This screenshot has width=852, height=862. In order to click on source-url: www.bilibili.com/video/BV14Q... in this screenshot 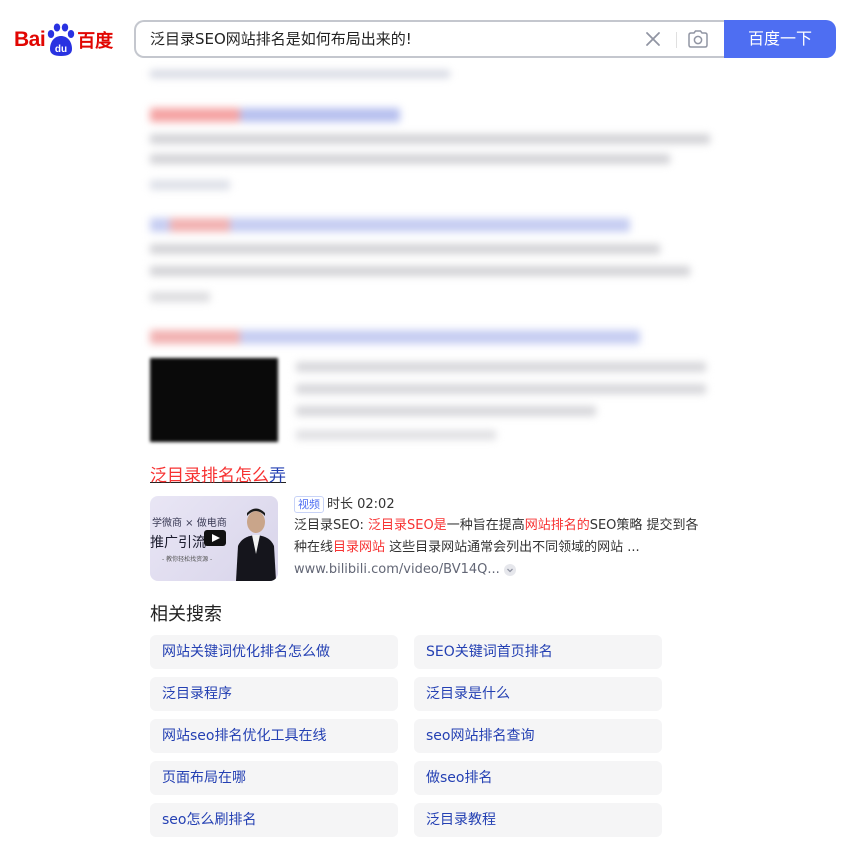, I will do `click(397, 569)`.